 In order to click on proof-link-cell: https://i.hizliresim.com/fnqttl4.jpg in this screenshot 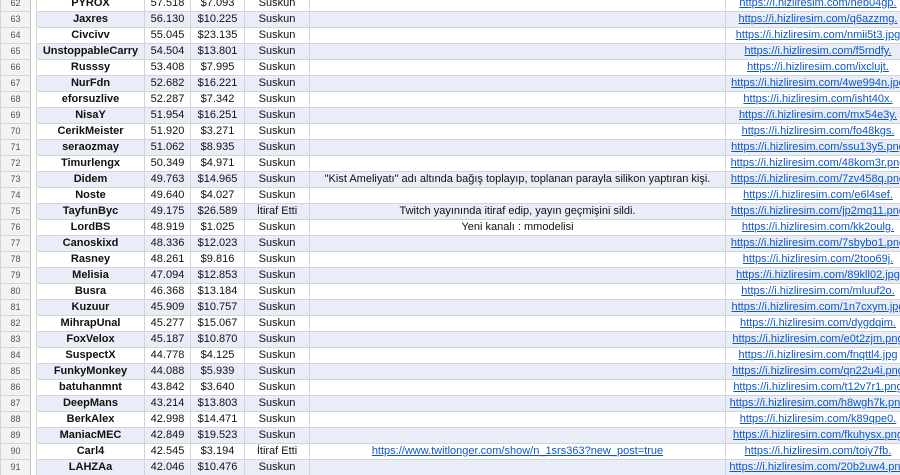, I will do `click(812, 355)`.